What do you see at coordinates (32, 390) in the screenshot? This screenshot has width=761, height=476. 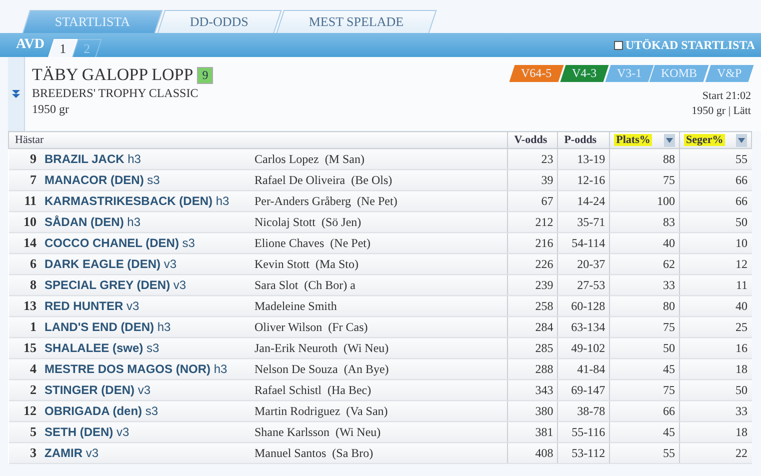 I see `start-number: 2` at bounding box center [32, 390].